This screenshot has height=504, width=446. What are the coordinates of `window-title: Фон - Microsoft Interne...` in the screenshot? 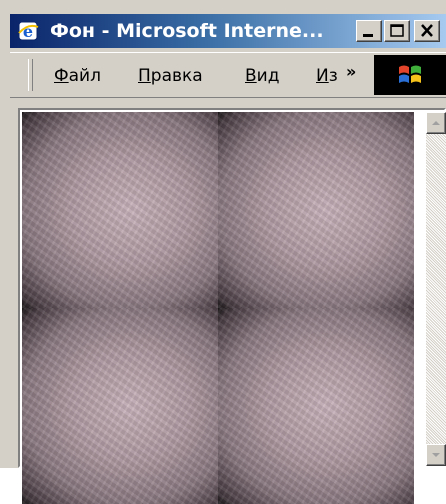 It's located at (187, 31).